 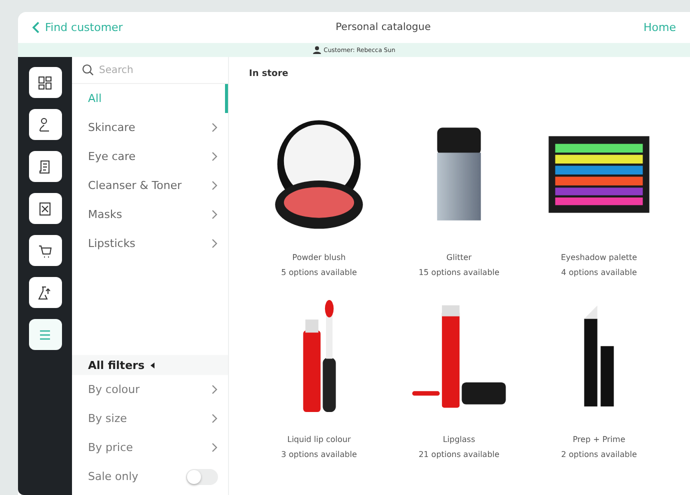 I want to click on product-card: Powder blush 5 options available, so click(x=319, y=188).